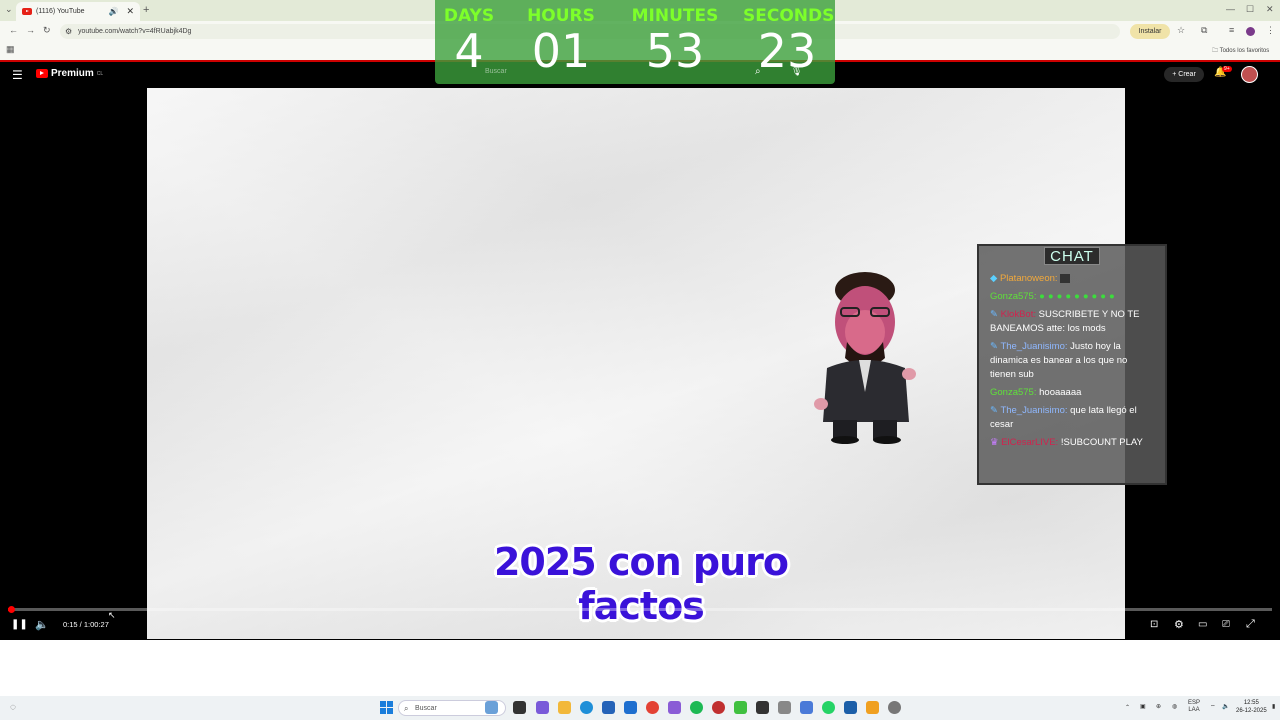 This screenshot has height=720, width=1280. I want to click on tray-app-icon-2: ⊕, so click(1158, 706).